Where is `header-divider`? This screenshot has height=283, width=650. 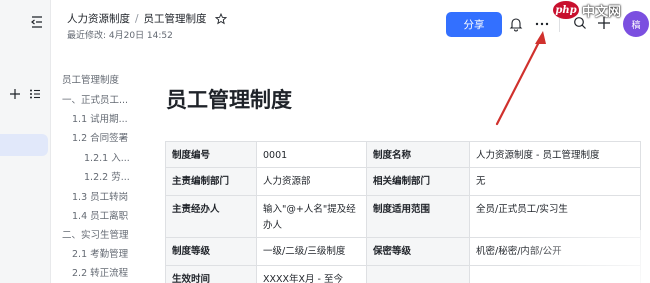 header-divider is located at coordinates (559, 25).